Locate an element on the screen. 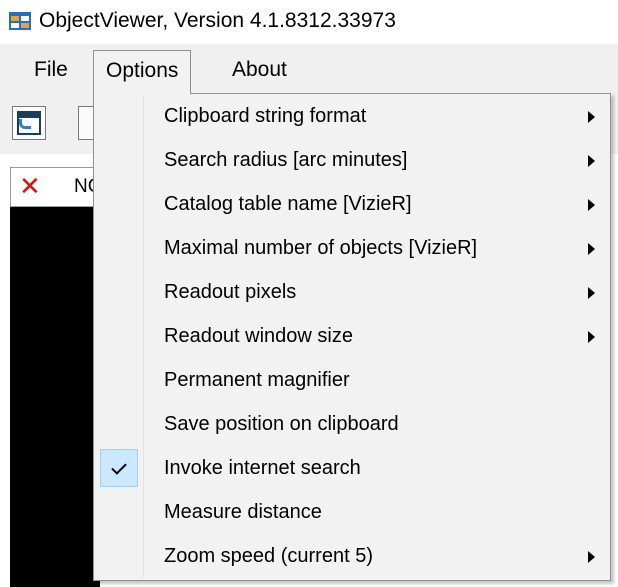 This screenshot has height=587, width=618. menu-item-label: Maximal number of objects [VizieR] is located at coordinates (321, 248).